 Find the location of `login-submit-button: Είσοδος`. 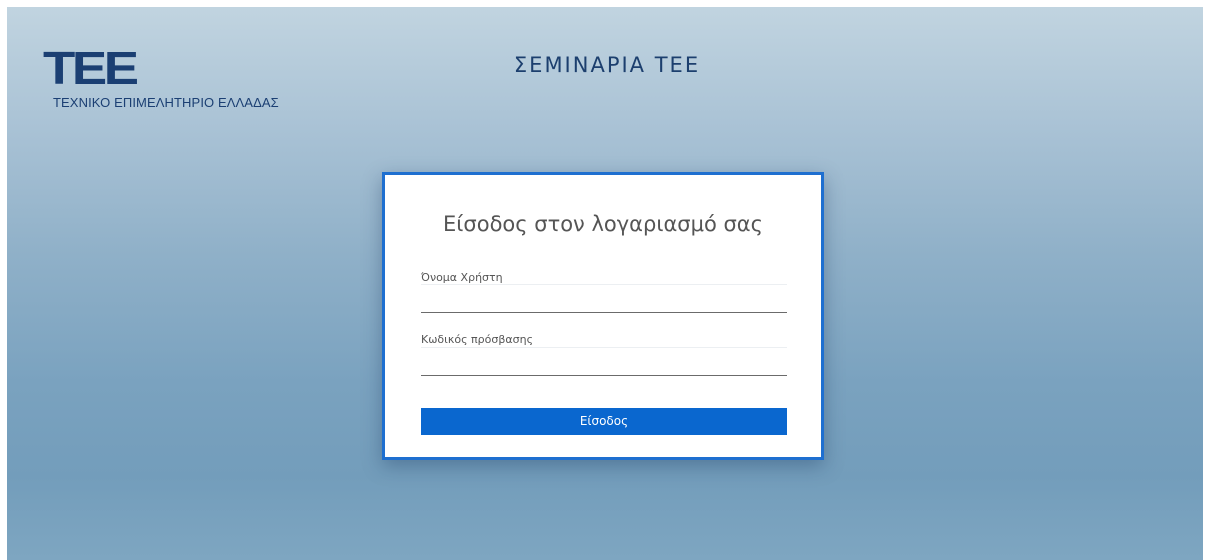

login-submit-button: Είσοδος is located at coordinates (604, 421).